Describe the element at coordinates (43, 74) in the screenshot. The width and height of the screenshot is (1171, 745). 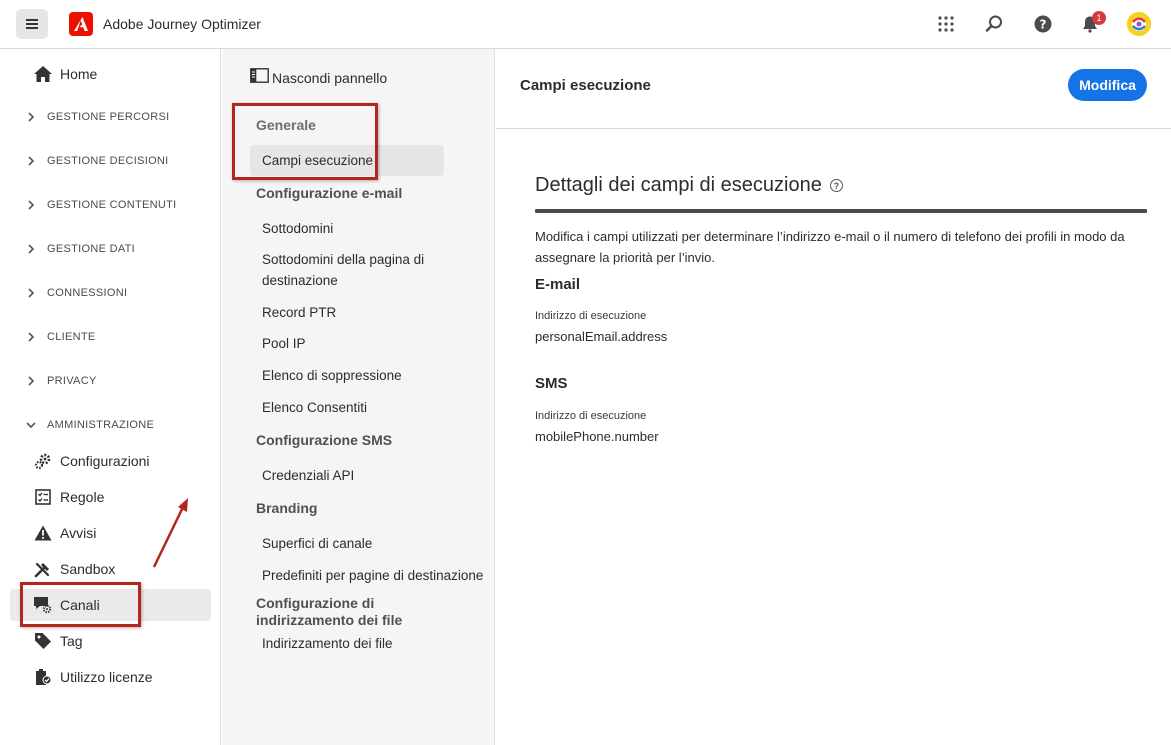
I see `home-icon` at that location.